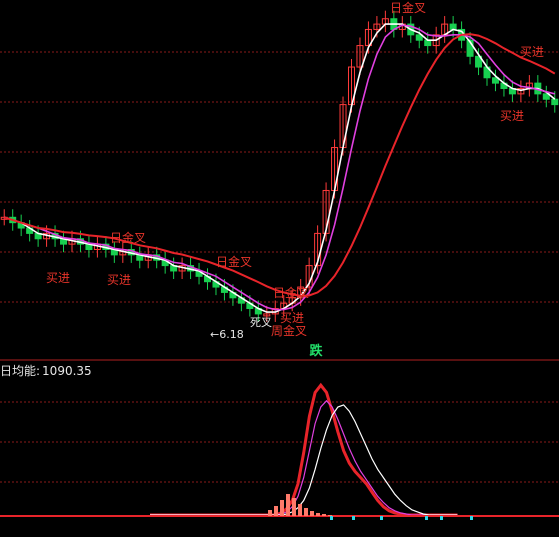 The image size is (559, 537). What do you see at coordinates (67, 371) in the screenshot?
I see `indicator-value: 1090.35` at bounding box center [67, 371].